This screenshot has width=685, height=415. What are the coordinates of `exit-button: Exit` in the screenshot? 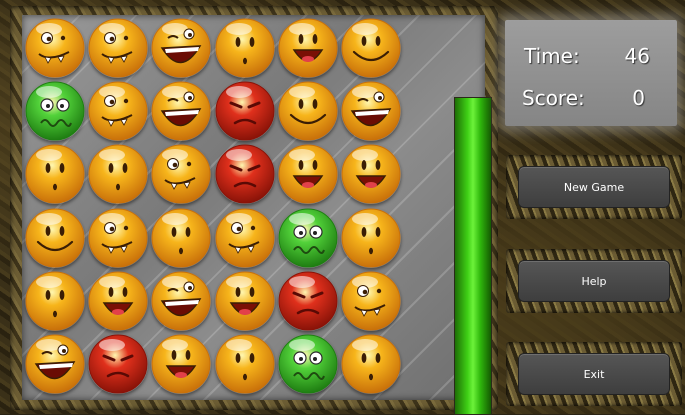 It's located at (594, 374).